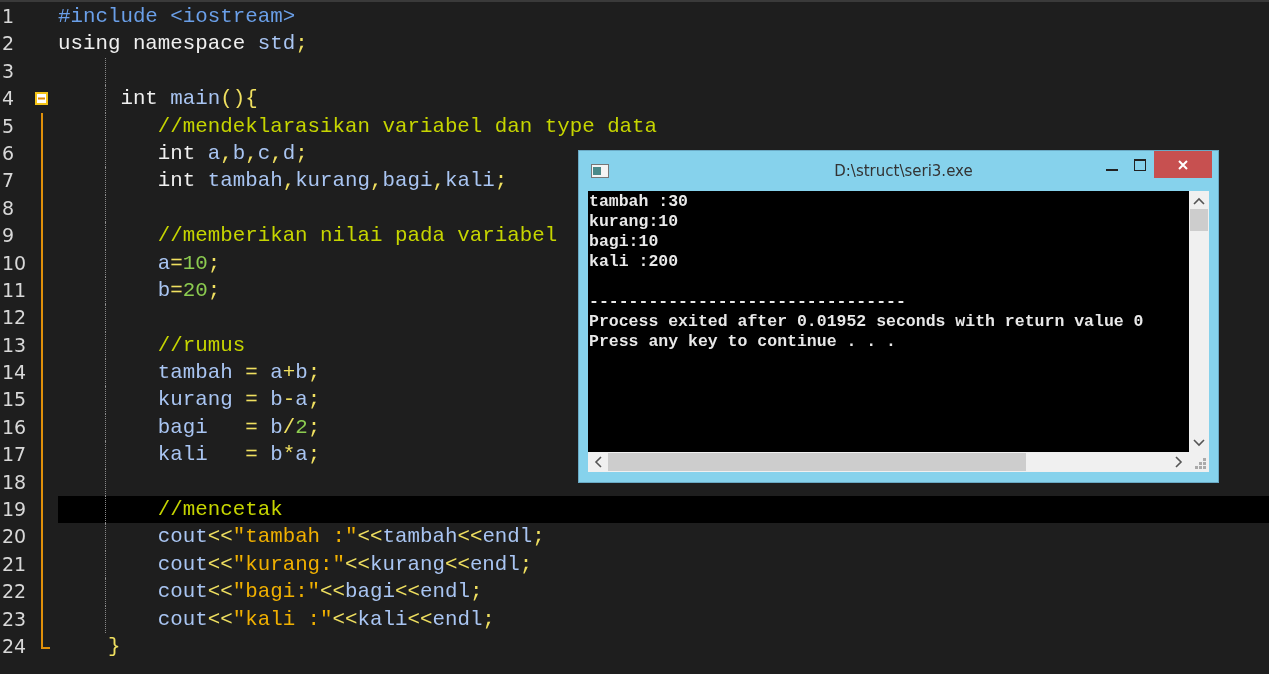  I want to click on window-title: D:\struct\seri3.exe, so click(903, 171).